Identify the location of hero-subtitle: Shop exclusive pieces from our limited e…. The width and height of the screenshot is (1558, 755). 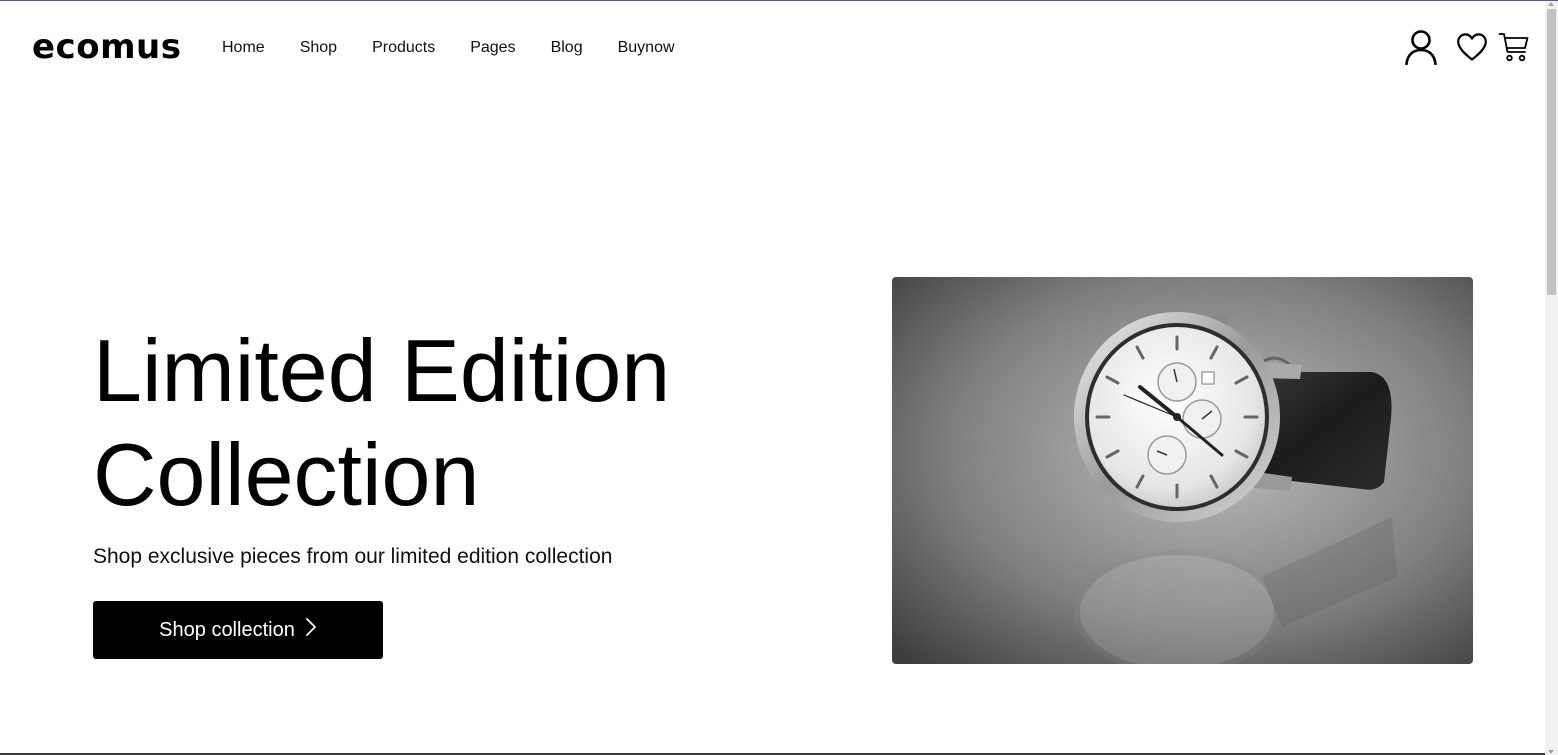
(353, 556).